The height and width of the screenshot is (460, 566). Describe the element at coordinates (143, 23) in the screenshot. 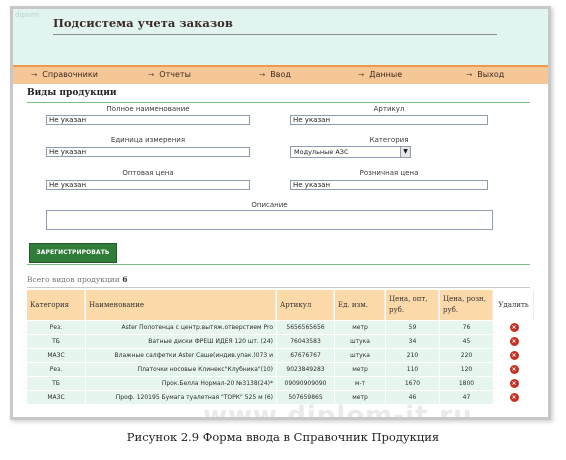

I see `app-title: Подсистема учета заказов` at that location.